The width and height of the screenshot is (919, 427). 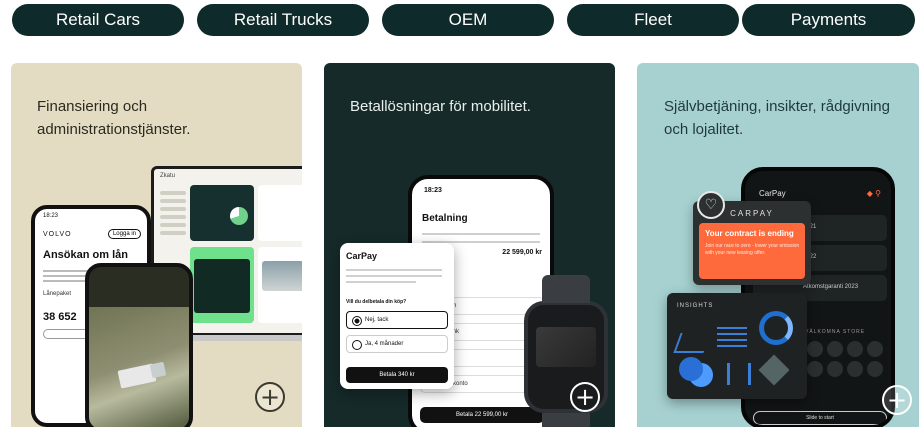 What do you see at coordinates (845, 359) in the screenshot?
I see `icon-grid` at bounding box center [845, 359].